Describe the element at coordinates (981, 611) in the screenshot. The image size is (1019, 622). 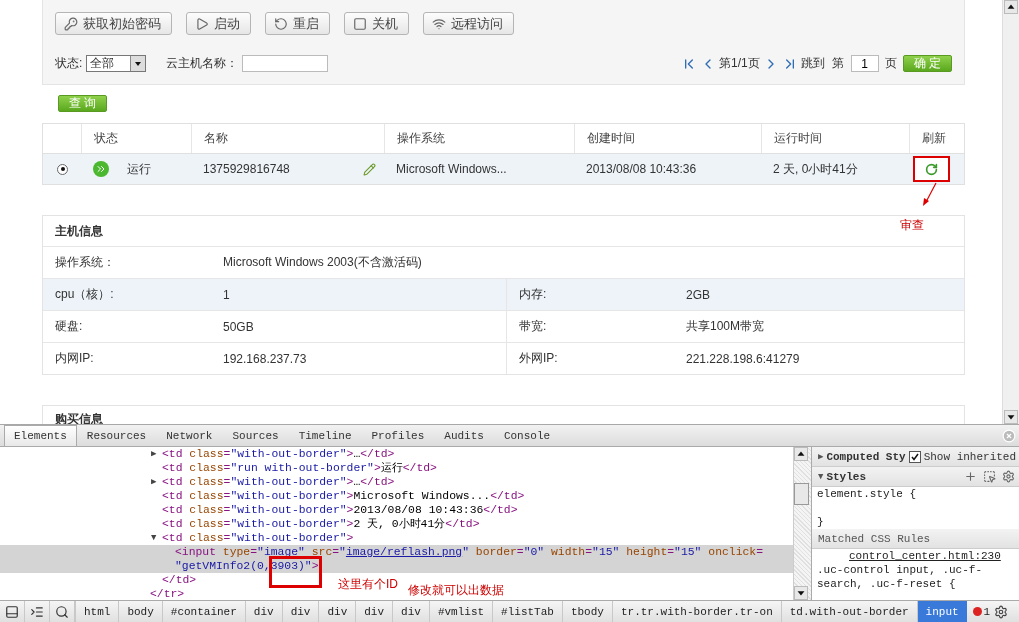
I see `error-count: 1` at that location.